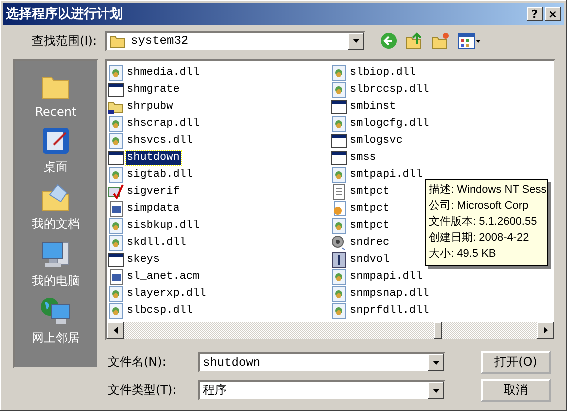 The image size is (567, 411). What do you see at coordinates (386, 277) in the screenshot?
I see `file-item: snmpapi.dll` at bounding box center [386, 277].